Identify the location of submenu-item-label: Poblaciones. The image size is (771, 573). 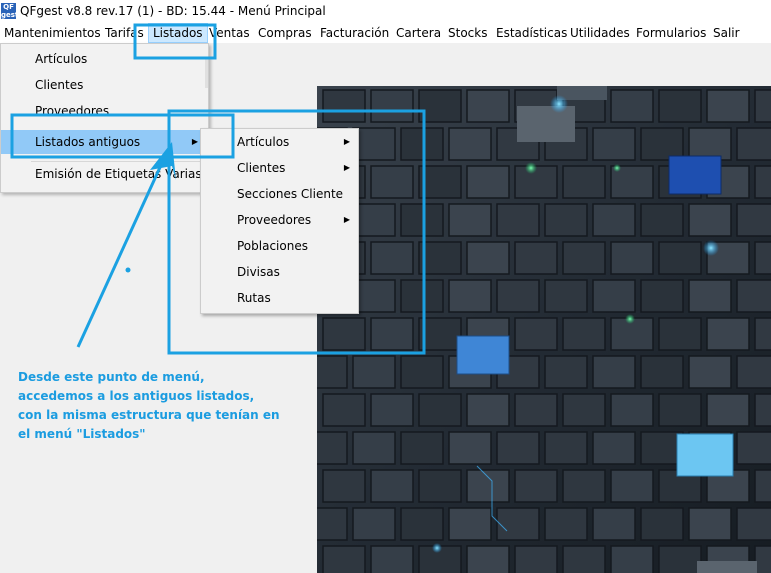
(272, 246).